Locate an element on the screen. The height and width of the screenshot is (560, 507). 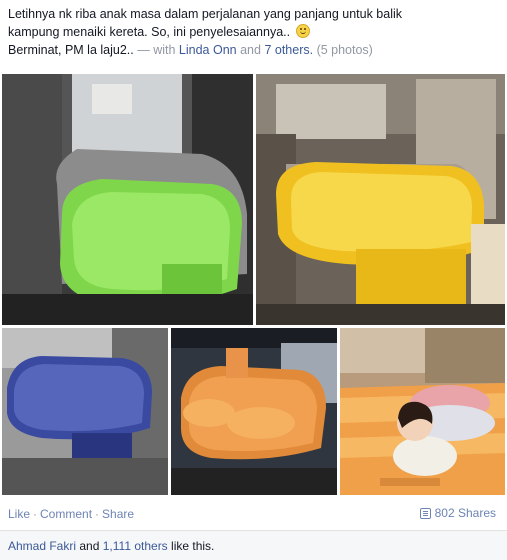
share-link: Share is located at coordinates (118, 514).